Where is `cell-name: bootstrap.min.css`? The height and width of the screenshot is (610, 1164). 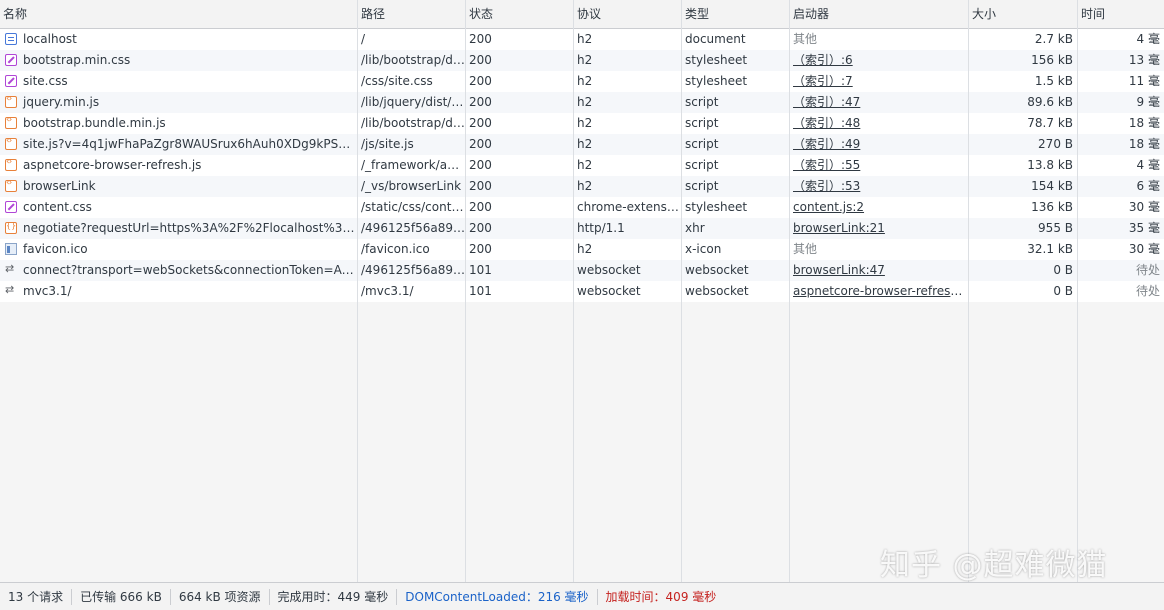 cell-name: bootstrap.min.css is located at coordinates (178, 60).